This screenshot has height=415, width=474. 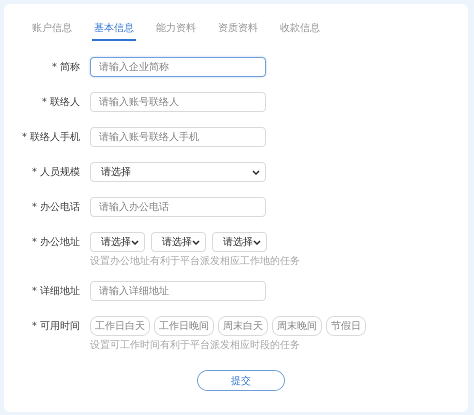 I want to click on time-option: 周末晚间, so click(x=297, y=326).